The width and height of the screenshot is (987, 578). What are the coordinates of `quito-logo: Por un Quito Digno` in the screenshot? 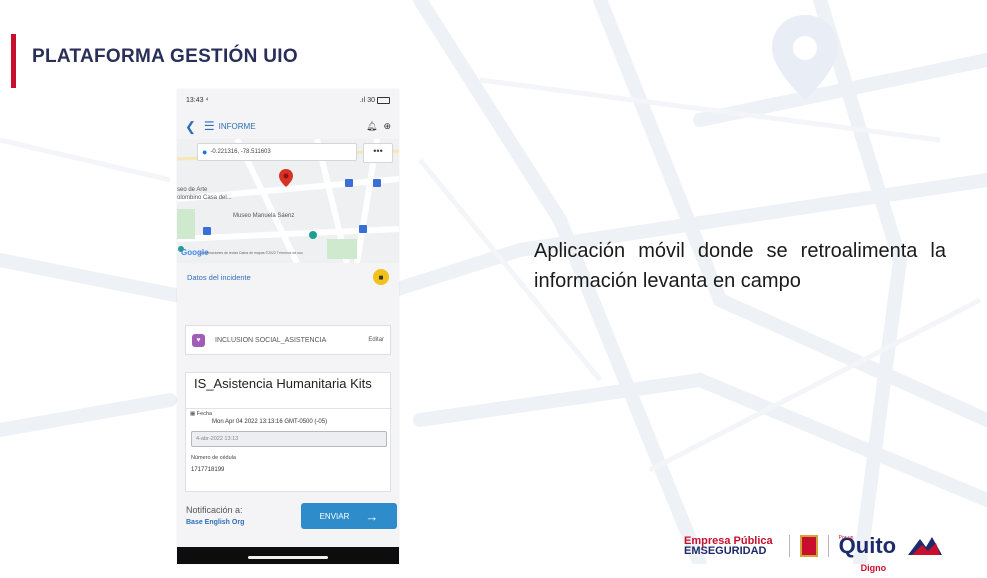 It's located at (867, 553).